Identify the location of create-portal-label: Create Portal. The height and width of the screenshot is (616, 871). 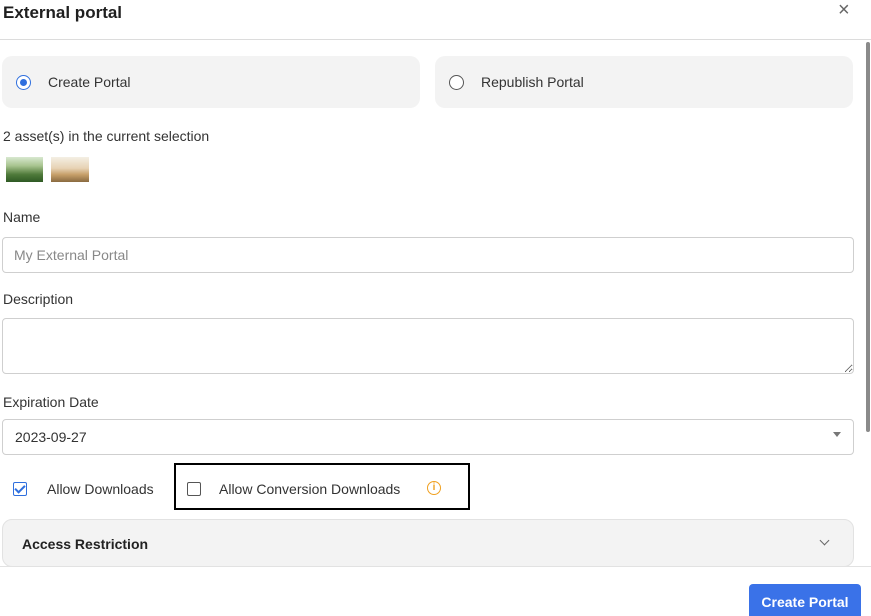
(89, 82).